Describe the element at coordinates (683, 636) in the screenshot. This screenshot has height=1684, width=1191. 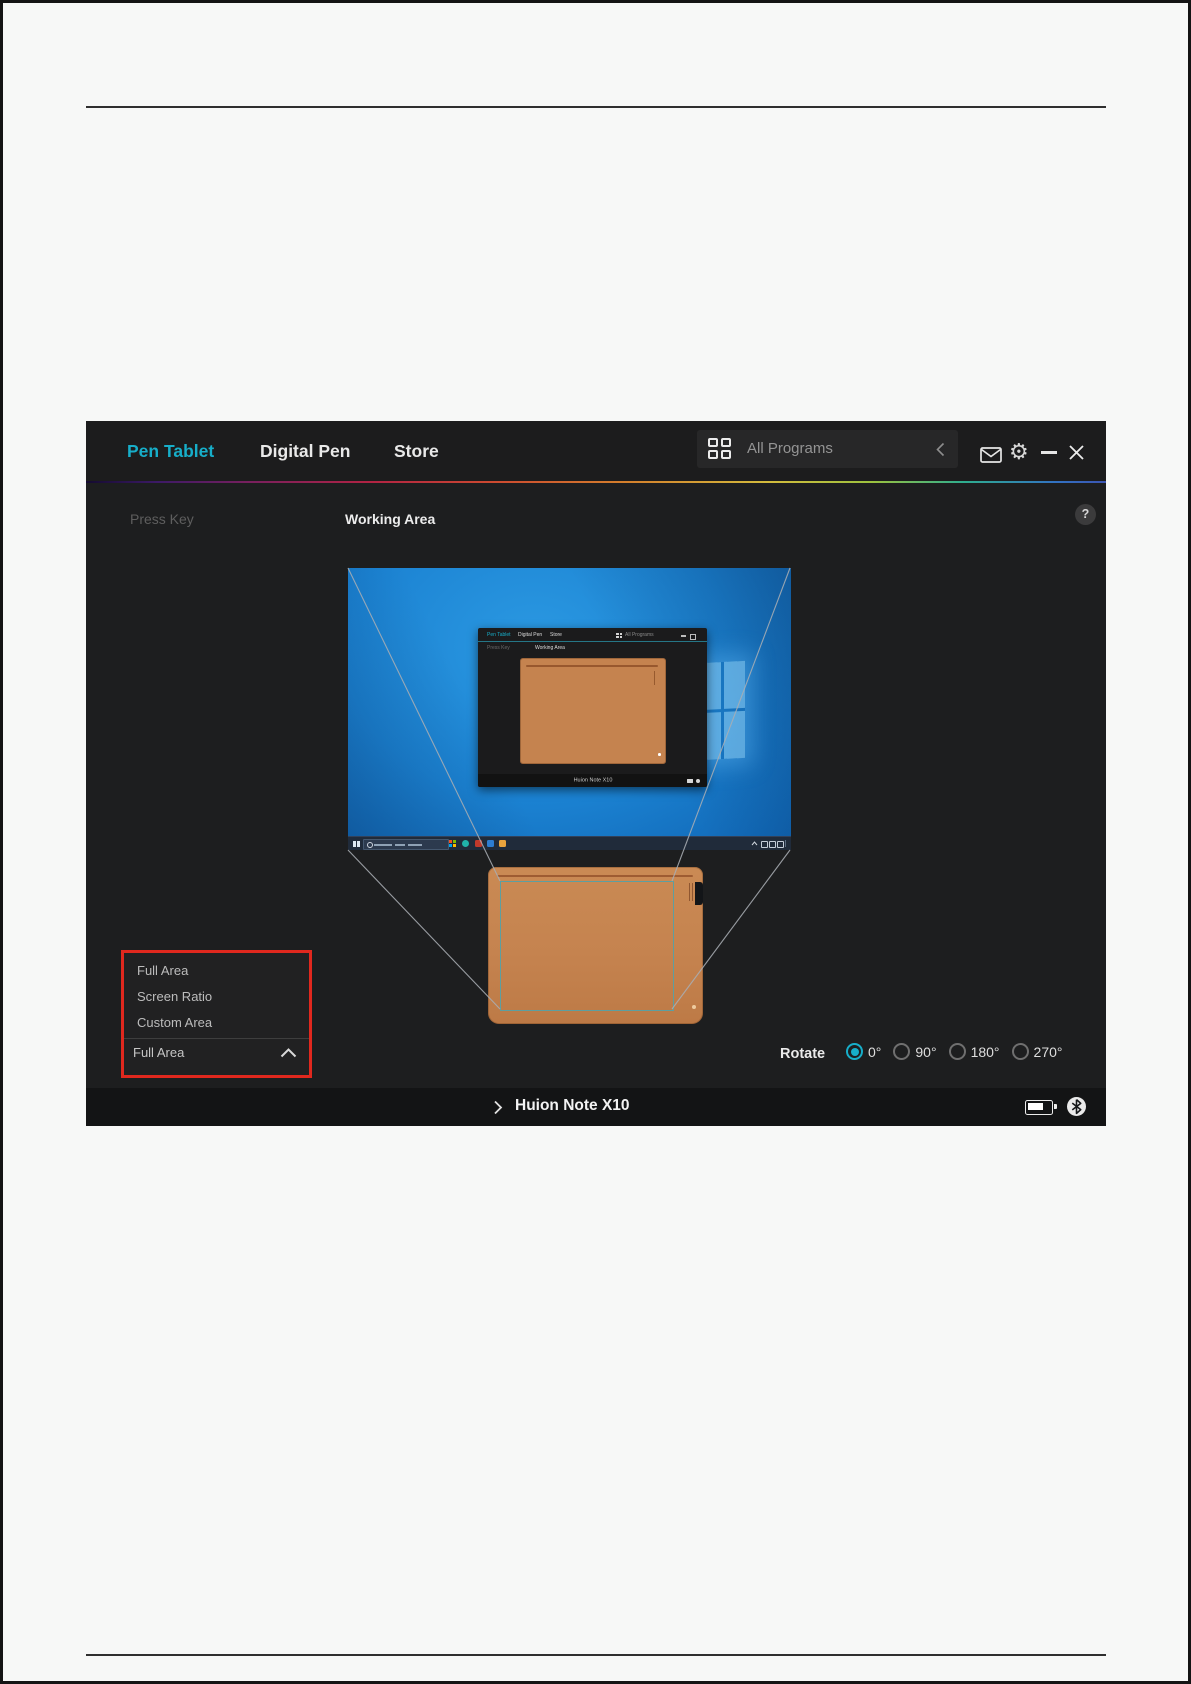
I see `mini-minimize-icon` at that location.